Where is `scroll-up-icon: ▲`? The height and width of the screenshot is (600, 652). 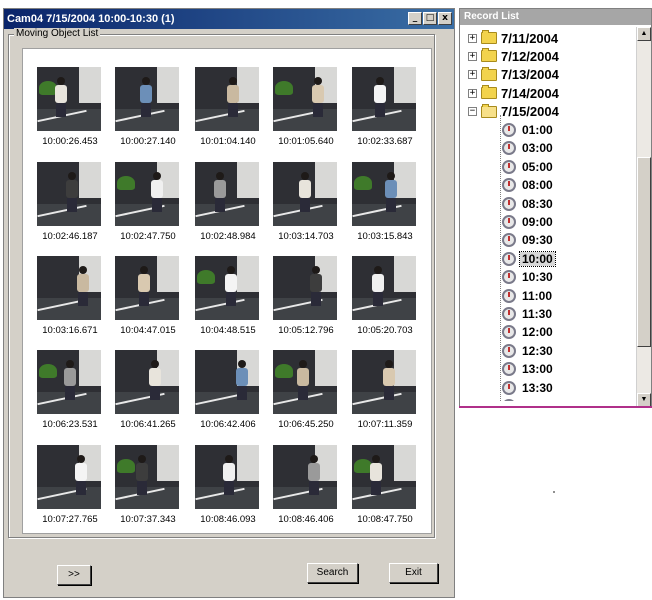 scroll-up-icon: ▲ is located at coordinates (644, 34).